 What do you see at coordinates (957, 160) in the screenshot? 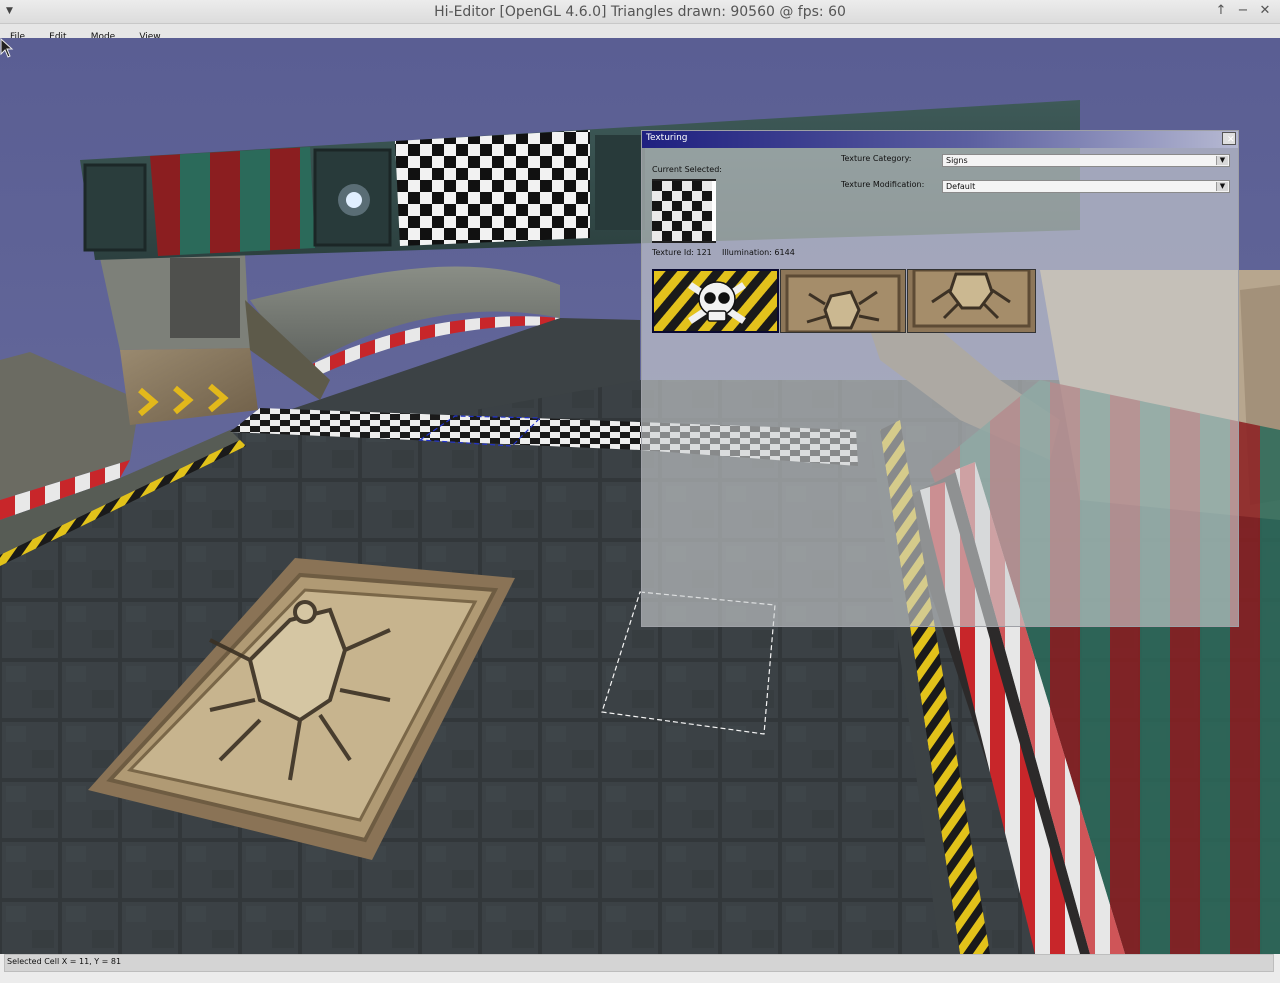
I see `texture-category-value: Signs` at bounding box center [957, 160].